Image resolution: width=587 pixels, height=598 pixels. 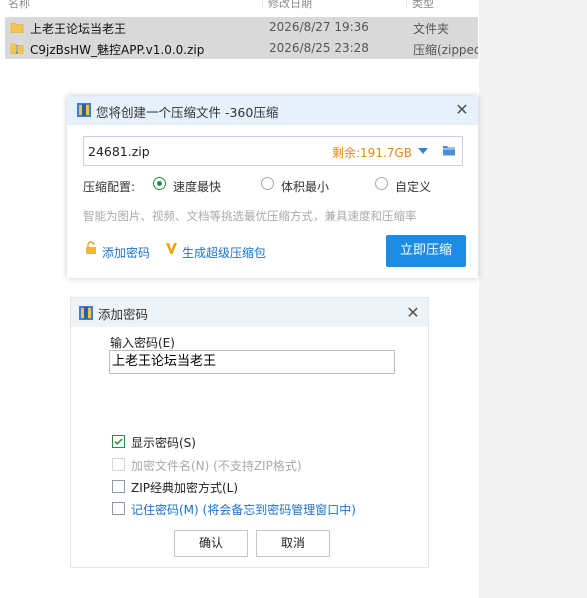 I want to click on password-dialog-title-bar: 添加密码 ✕, so click(x=249, y=312).